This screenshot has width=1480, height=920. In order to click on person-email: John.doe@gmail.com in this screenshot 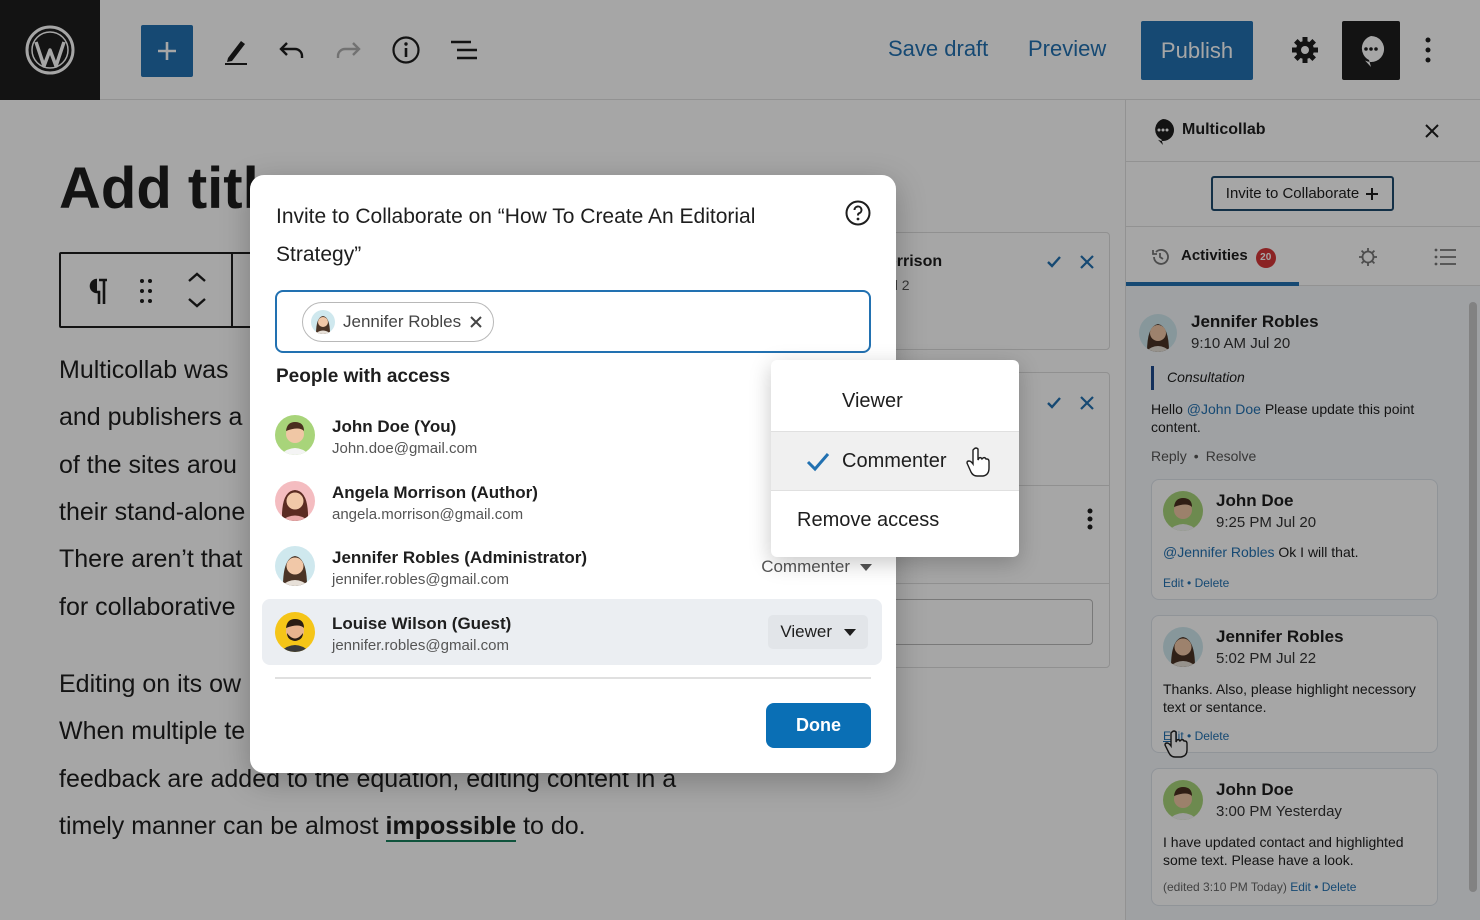, I will do `click(405, 448)`.